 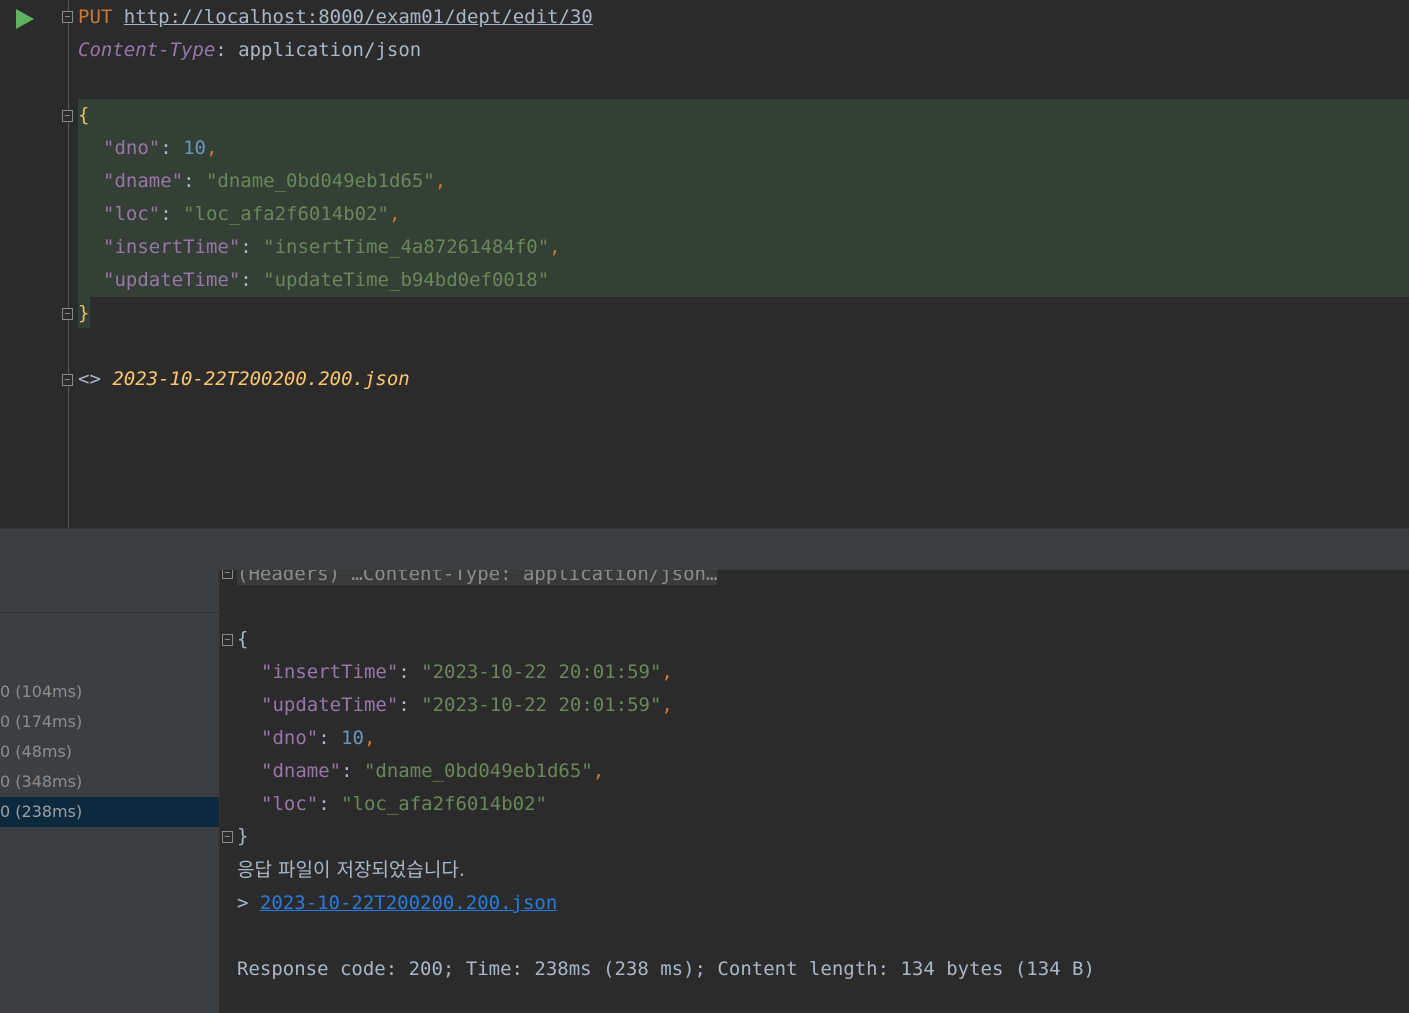 What do you see at coordinates (109, 692) in the screenshot?
I see `history-item: 0 (104ms)` at bounding box center [109, 692].